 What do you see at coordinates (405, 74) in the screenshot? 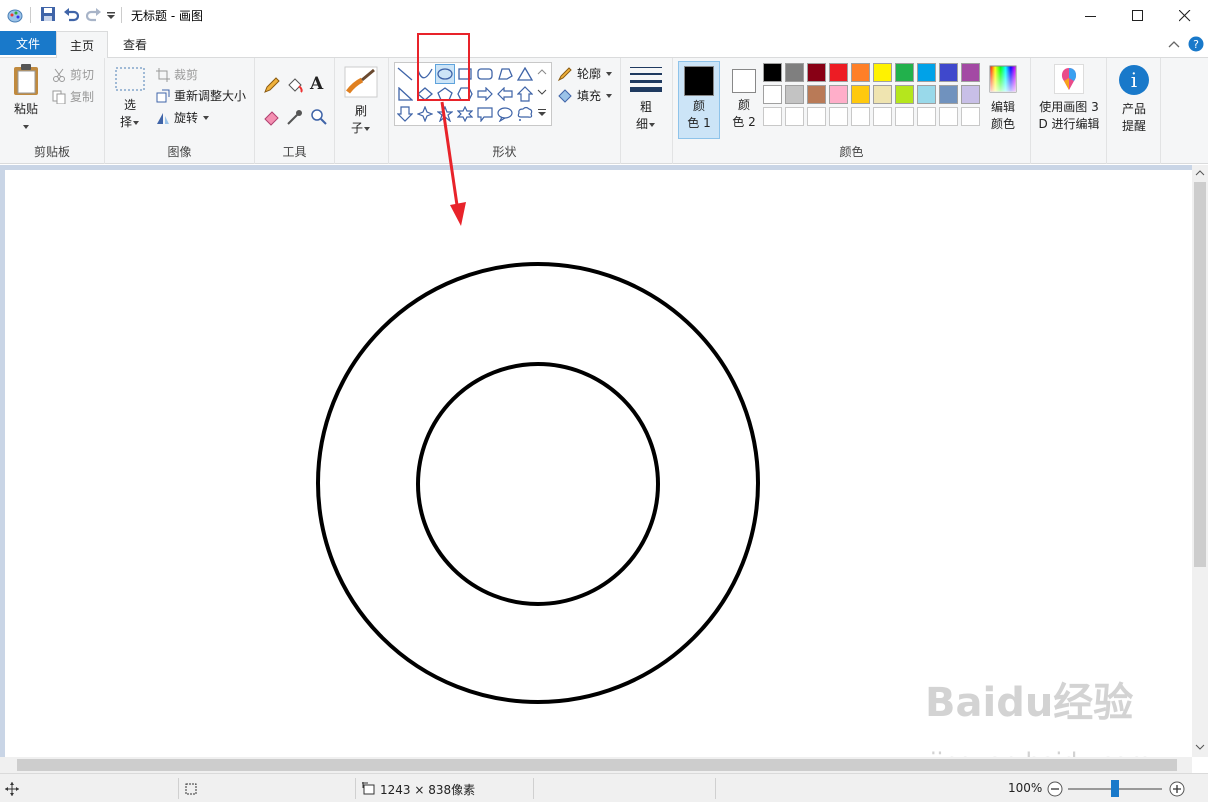
I see `line-shape` at bounding box center [405, 74].